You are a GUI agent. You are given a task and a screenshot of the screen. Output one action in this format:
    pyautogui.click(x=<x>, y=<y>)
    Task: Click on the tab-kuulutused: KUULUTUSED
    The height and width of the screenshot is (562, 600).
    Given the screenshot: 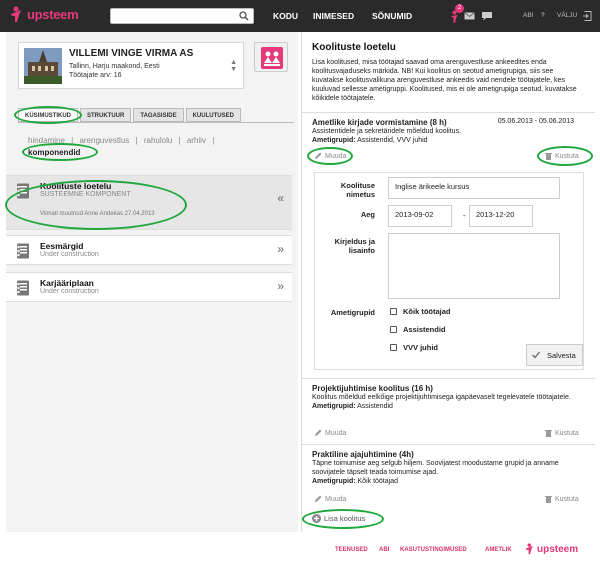 What is the action you would take?
    pyautogui.click(x=213, y=115)
    